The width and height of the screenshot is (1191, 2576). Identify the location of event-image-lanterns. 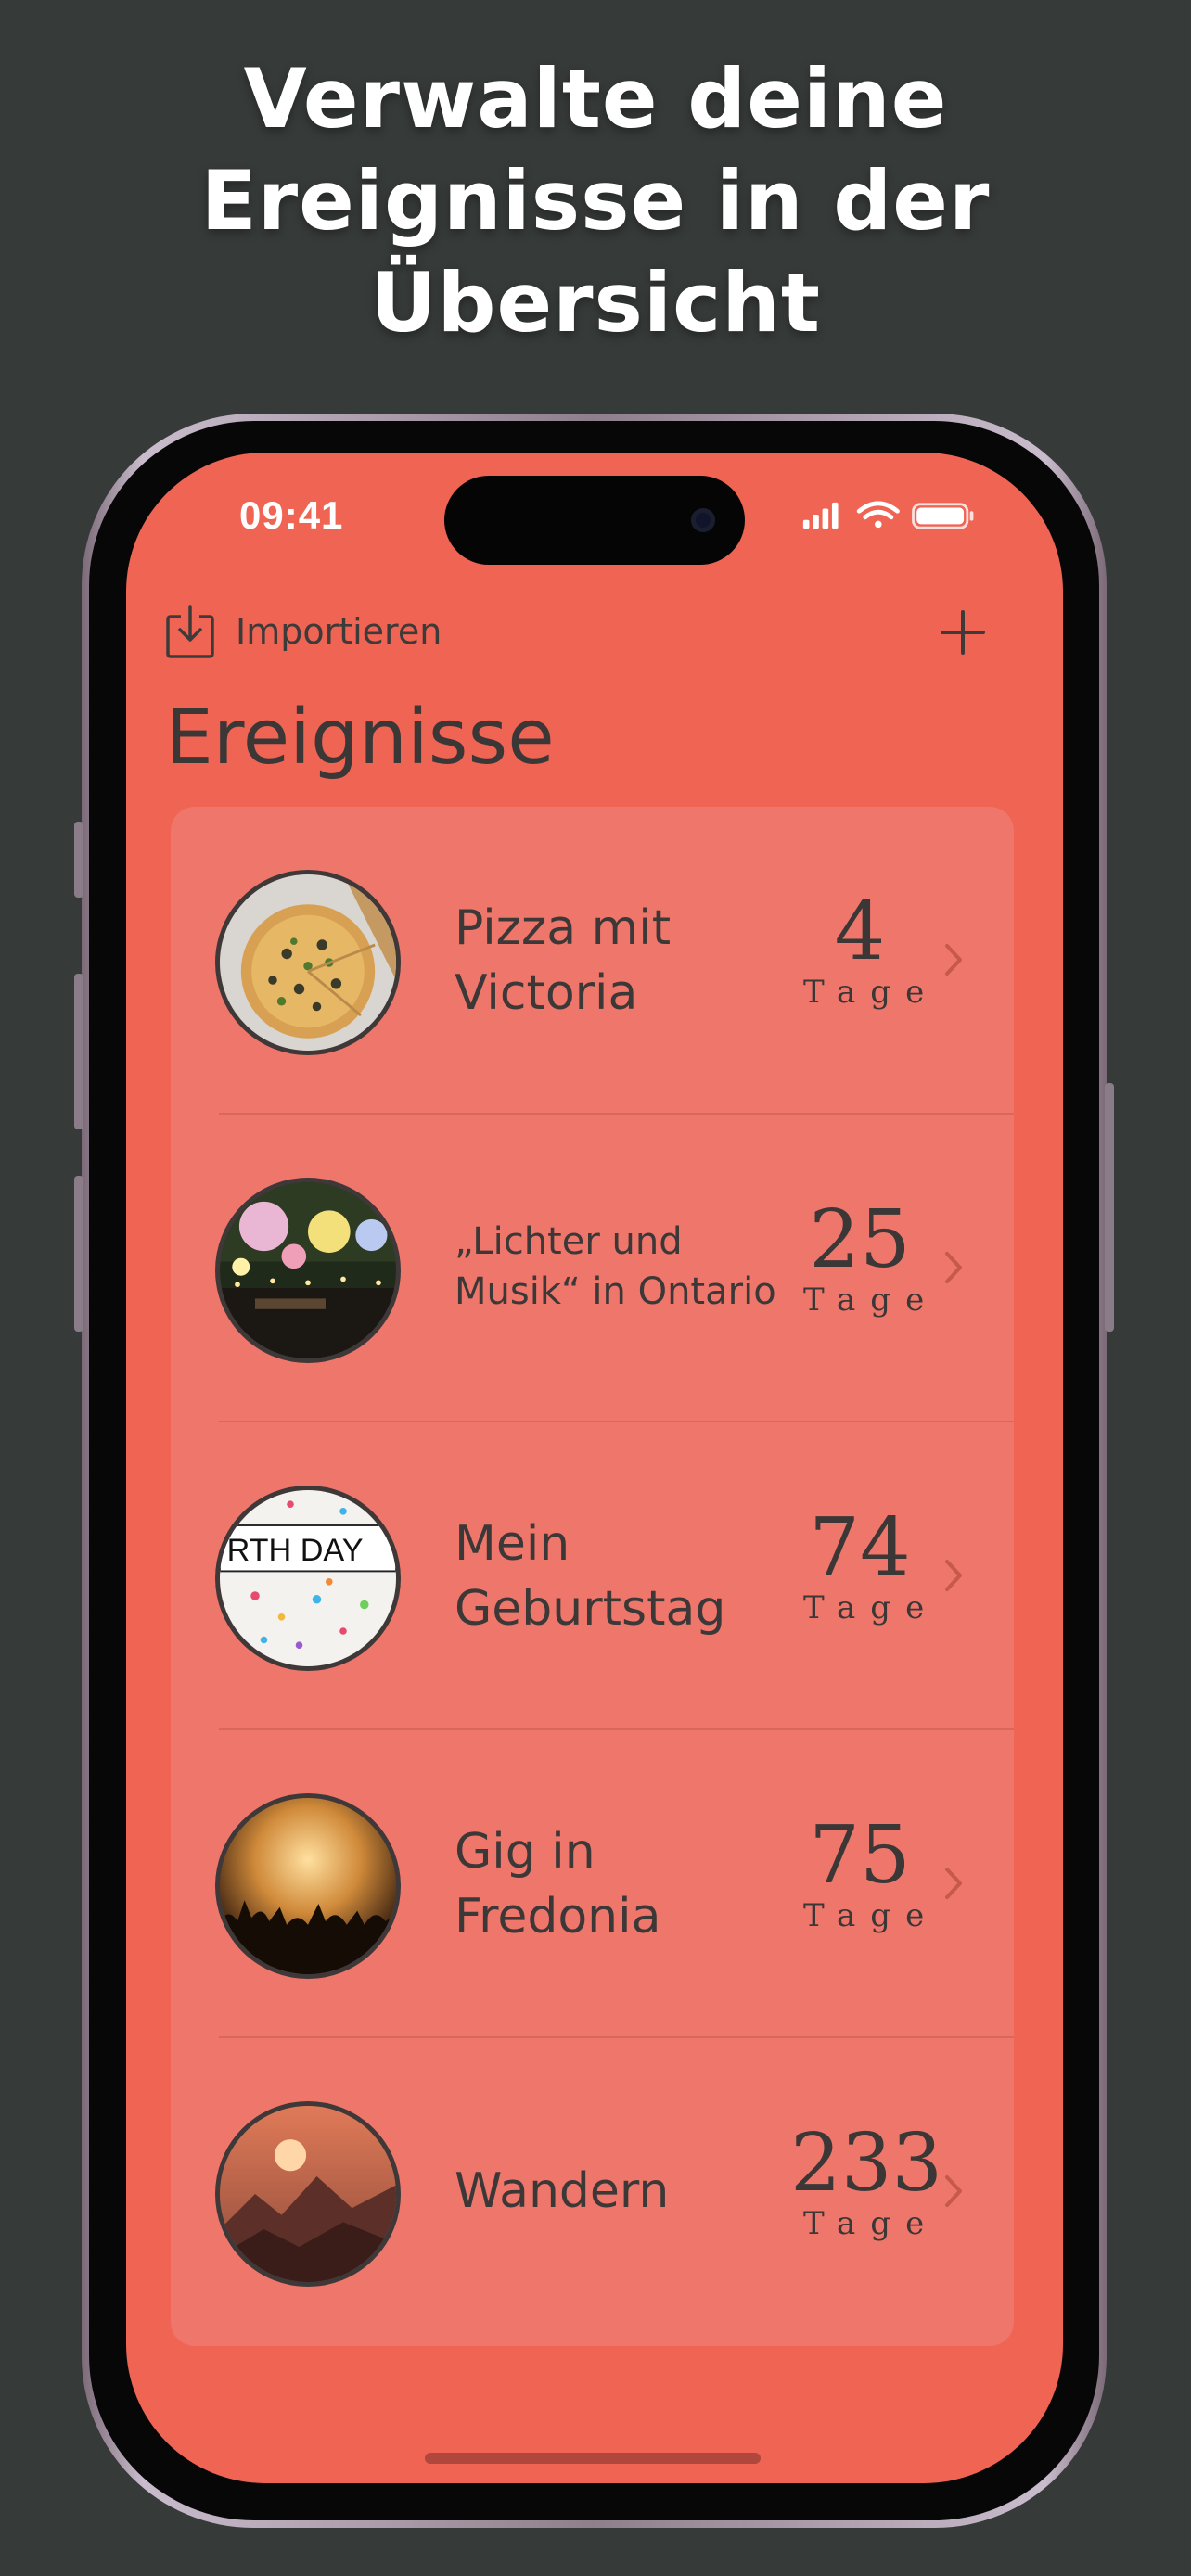
(308, 1270).